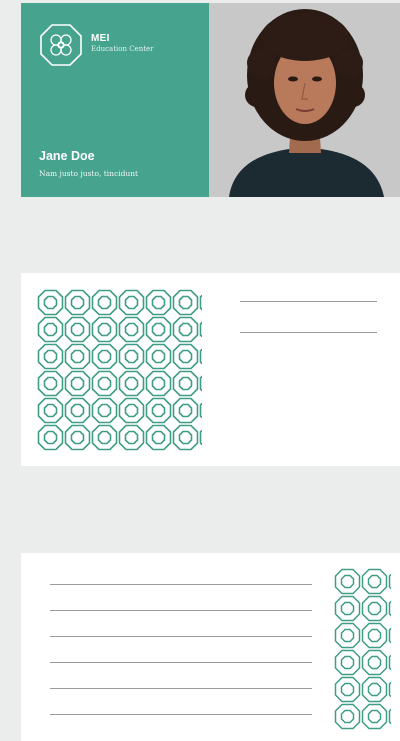 The height and width of the screenshot is (741, 400). Describe the element at coordinates (100, 38) in the screenshot. I see `brand-name: MEI` at that location.